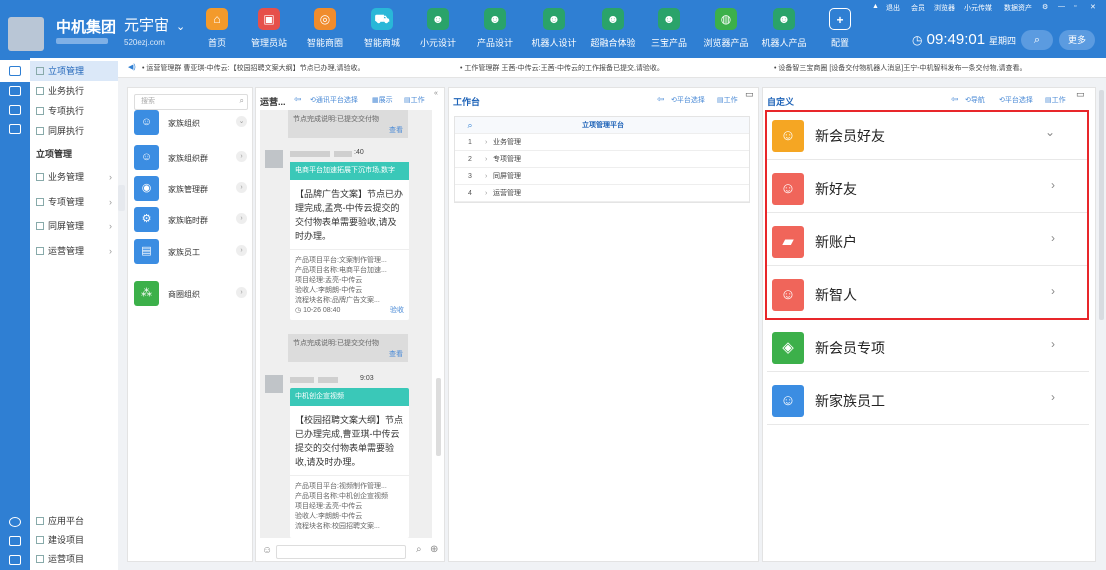  I want to click on media-link: 小元传媒, so click(978, 8).